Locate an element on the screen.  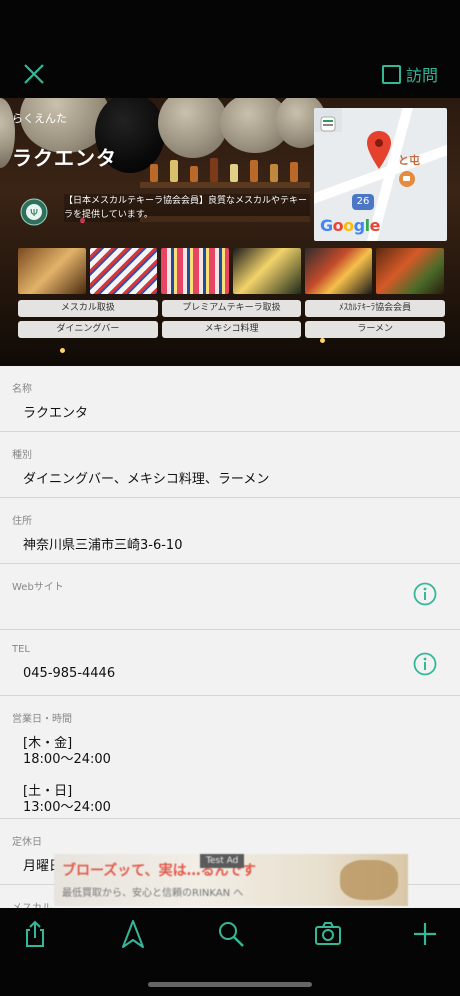
tag-premium-tequila: プレミアムテキーラ取扱 is located at coordinates (231, 308).